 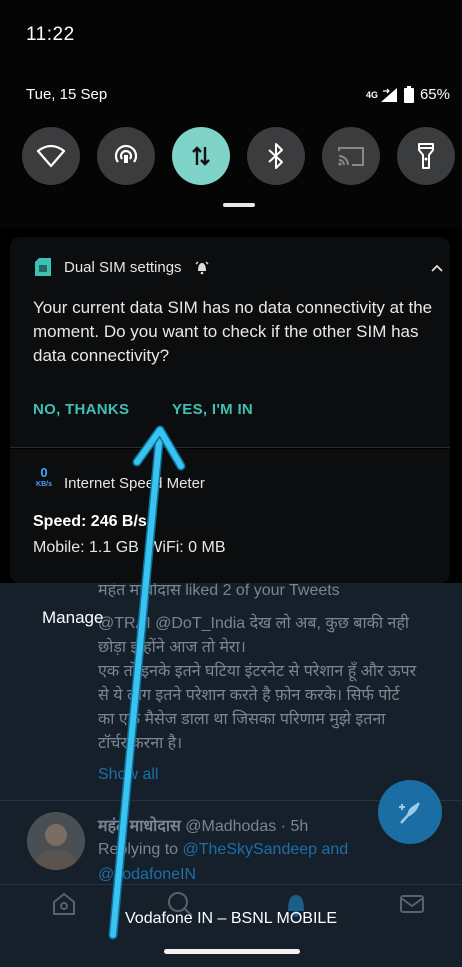 I want to click on reply-more-link: @vodafoneIN, so click(x=147, y=874).